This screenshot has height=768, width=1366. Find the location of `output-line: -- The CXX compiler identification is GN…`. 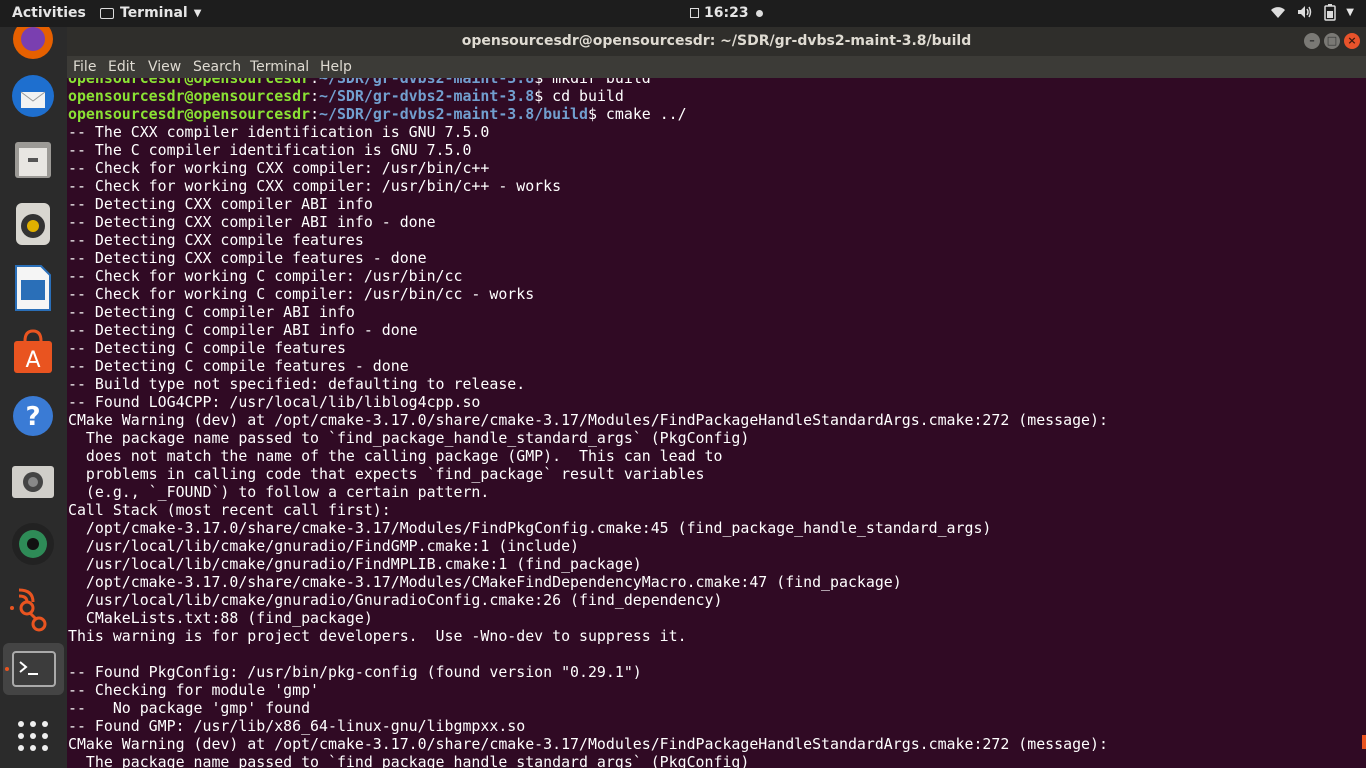

output-line: -- The CXX compiler identification is GN… is located at coordinates (279, 132).